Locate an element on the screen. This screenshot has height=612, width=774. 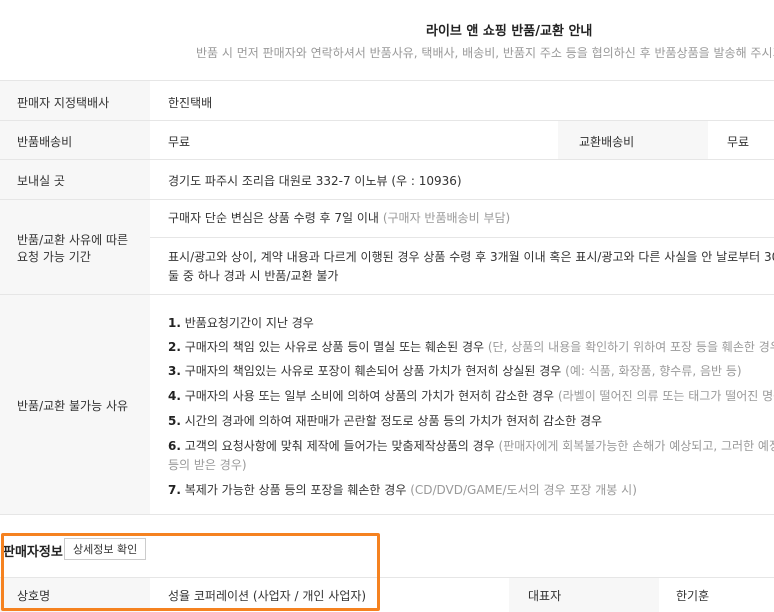
period-simple-change-text: 구매자 단순 변심은 상품 수령 후 7일 이내 is located at coordinates (273, 218).